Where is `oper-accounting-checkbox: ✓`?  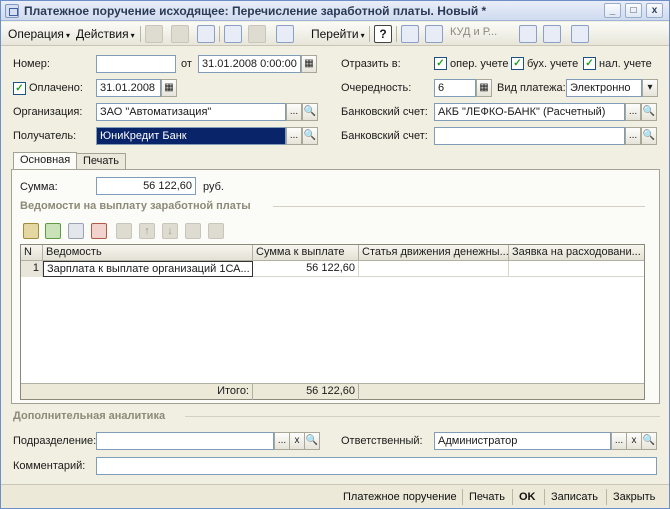
oper-accounting-checkbox: ✓ is located at coordinates (440, 63).